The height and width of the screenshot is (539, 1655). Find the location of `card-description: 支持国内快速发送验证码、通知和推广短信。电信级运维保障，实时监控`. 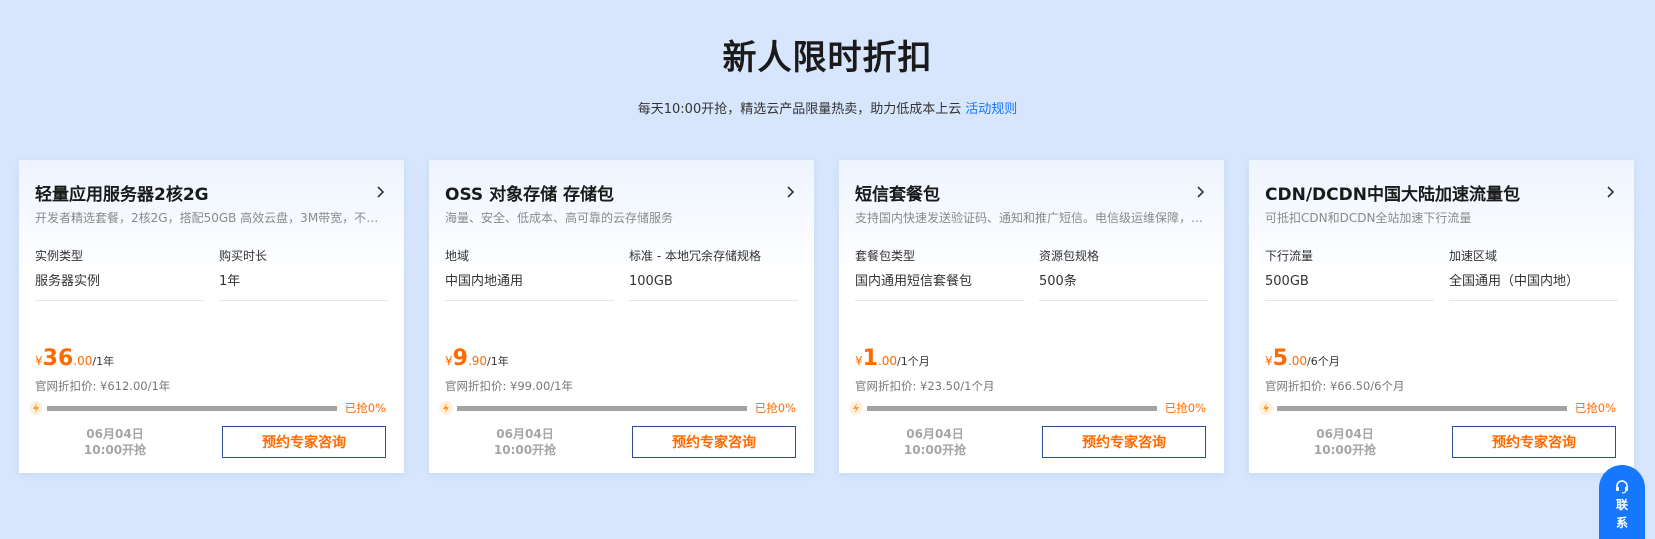

card-description: 支持国内快速发送验证码、通知和推广短信。电信级运维保障，实时监控 is located at coordinates (1031, 218).